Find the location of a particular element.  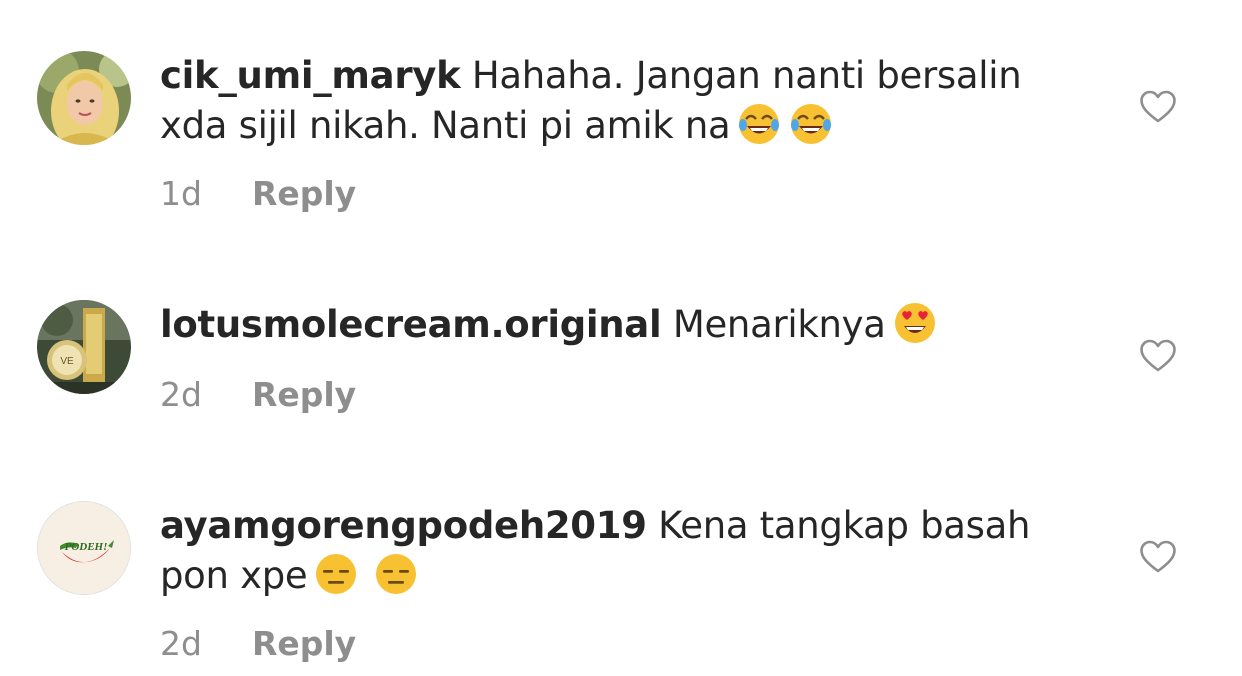

comment-body-line1: Hahaha. Jangan nanti bersalin is located at coordinates (741, 75).